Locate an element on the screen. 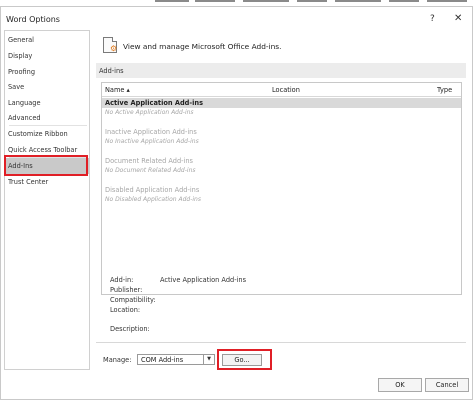 Image resolution: width=473 pixels, height=400 pixels. group-document-related-add-ins: Document Related Add-ins is located at coordinates (149, 161).